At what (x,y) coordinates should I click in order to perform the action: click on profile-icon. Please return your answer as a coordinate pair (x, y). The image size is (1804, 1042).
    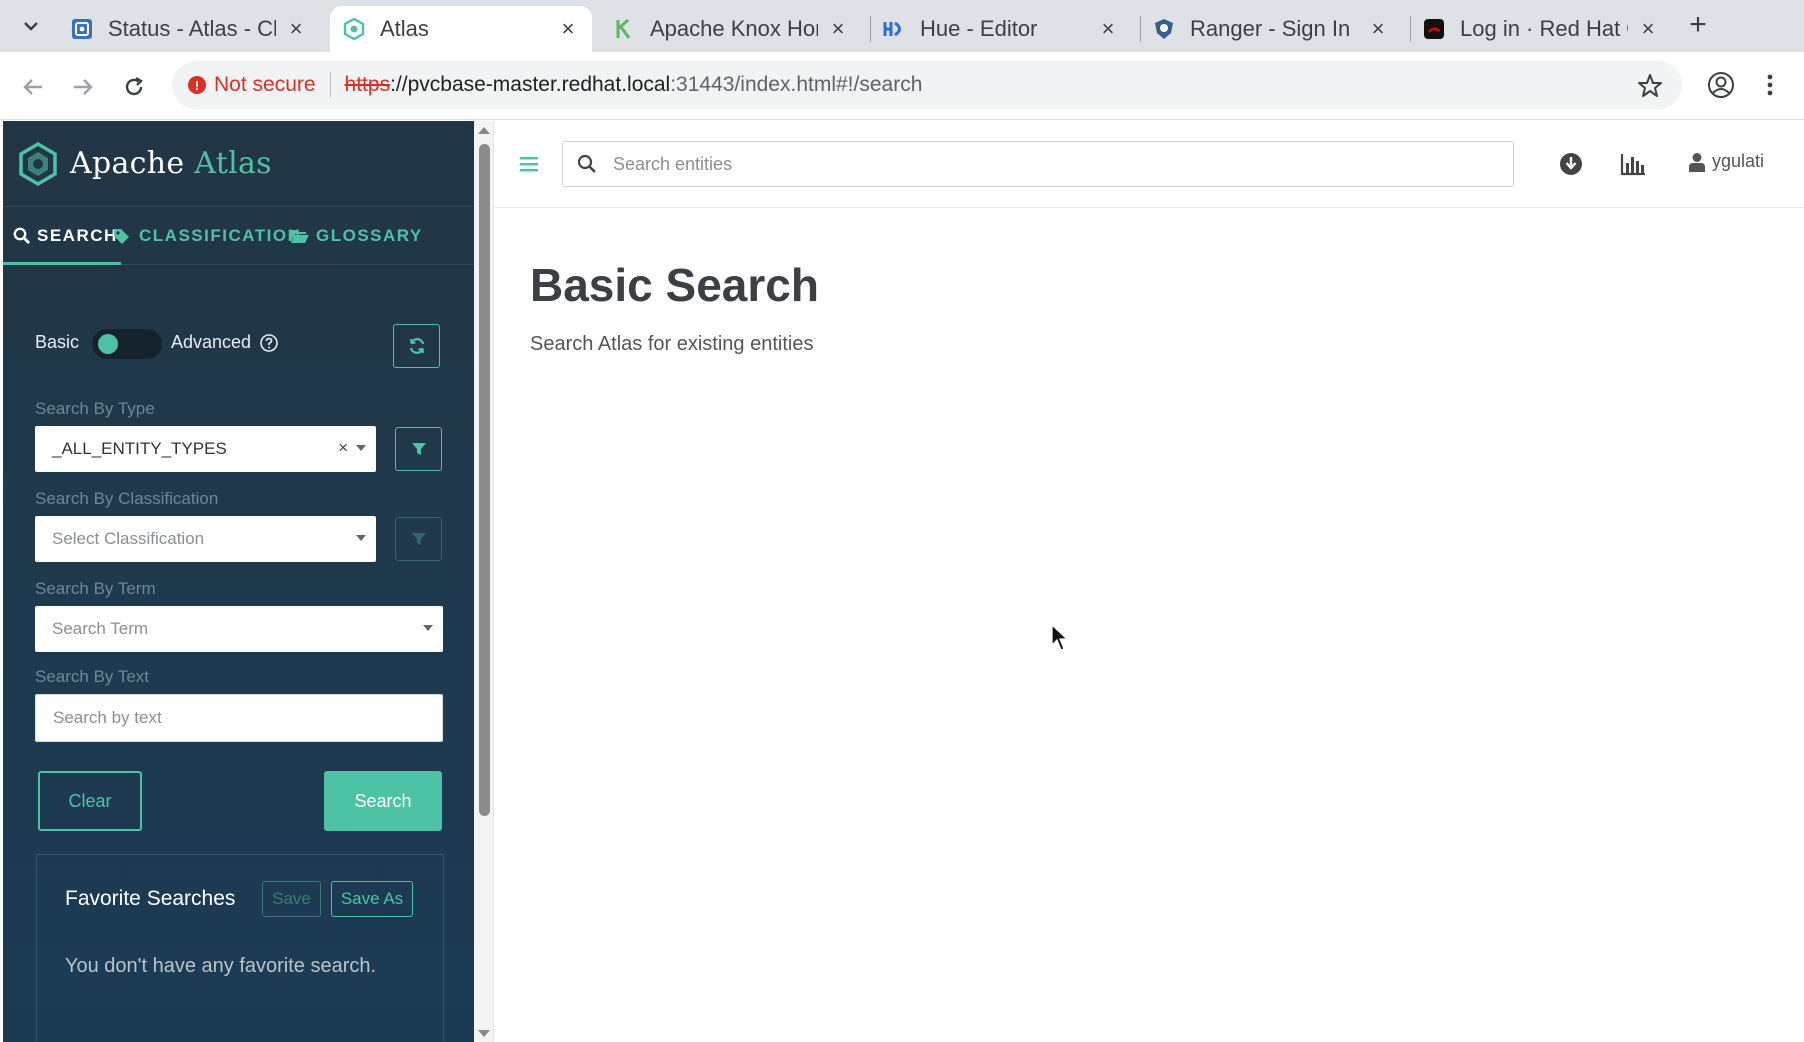
    Looking at the image, I should click on (1721, 85).